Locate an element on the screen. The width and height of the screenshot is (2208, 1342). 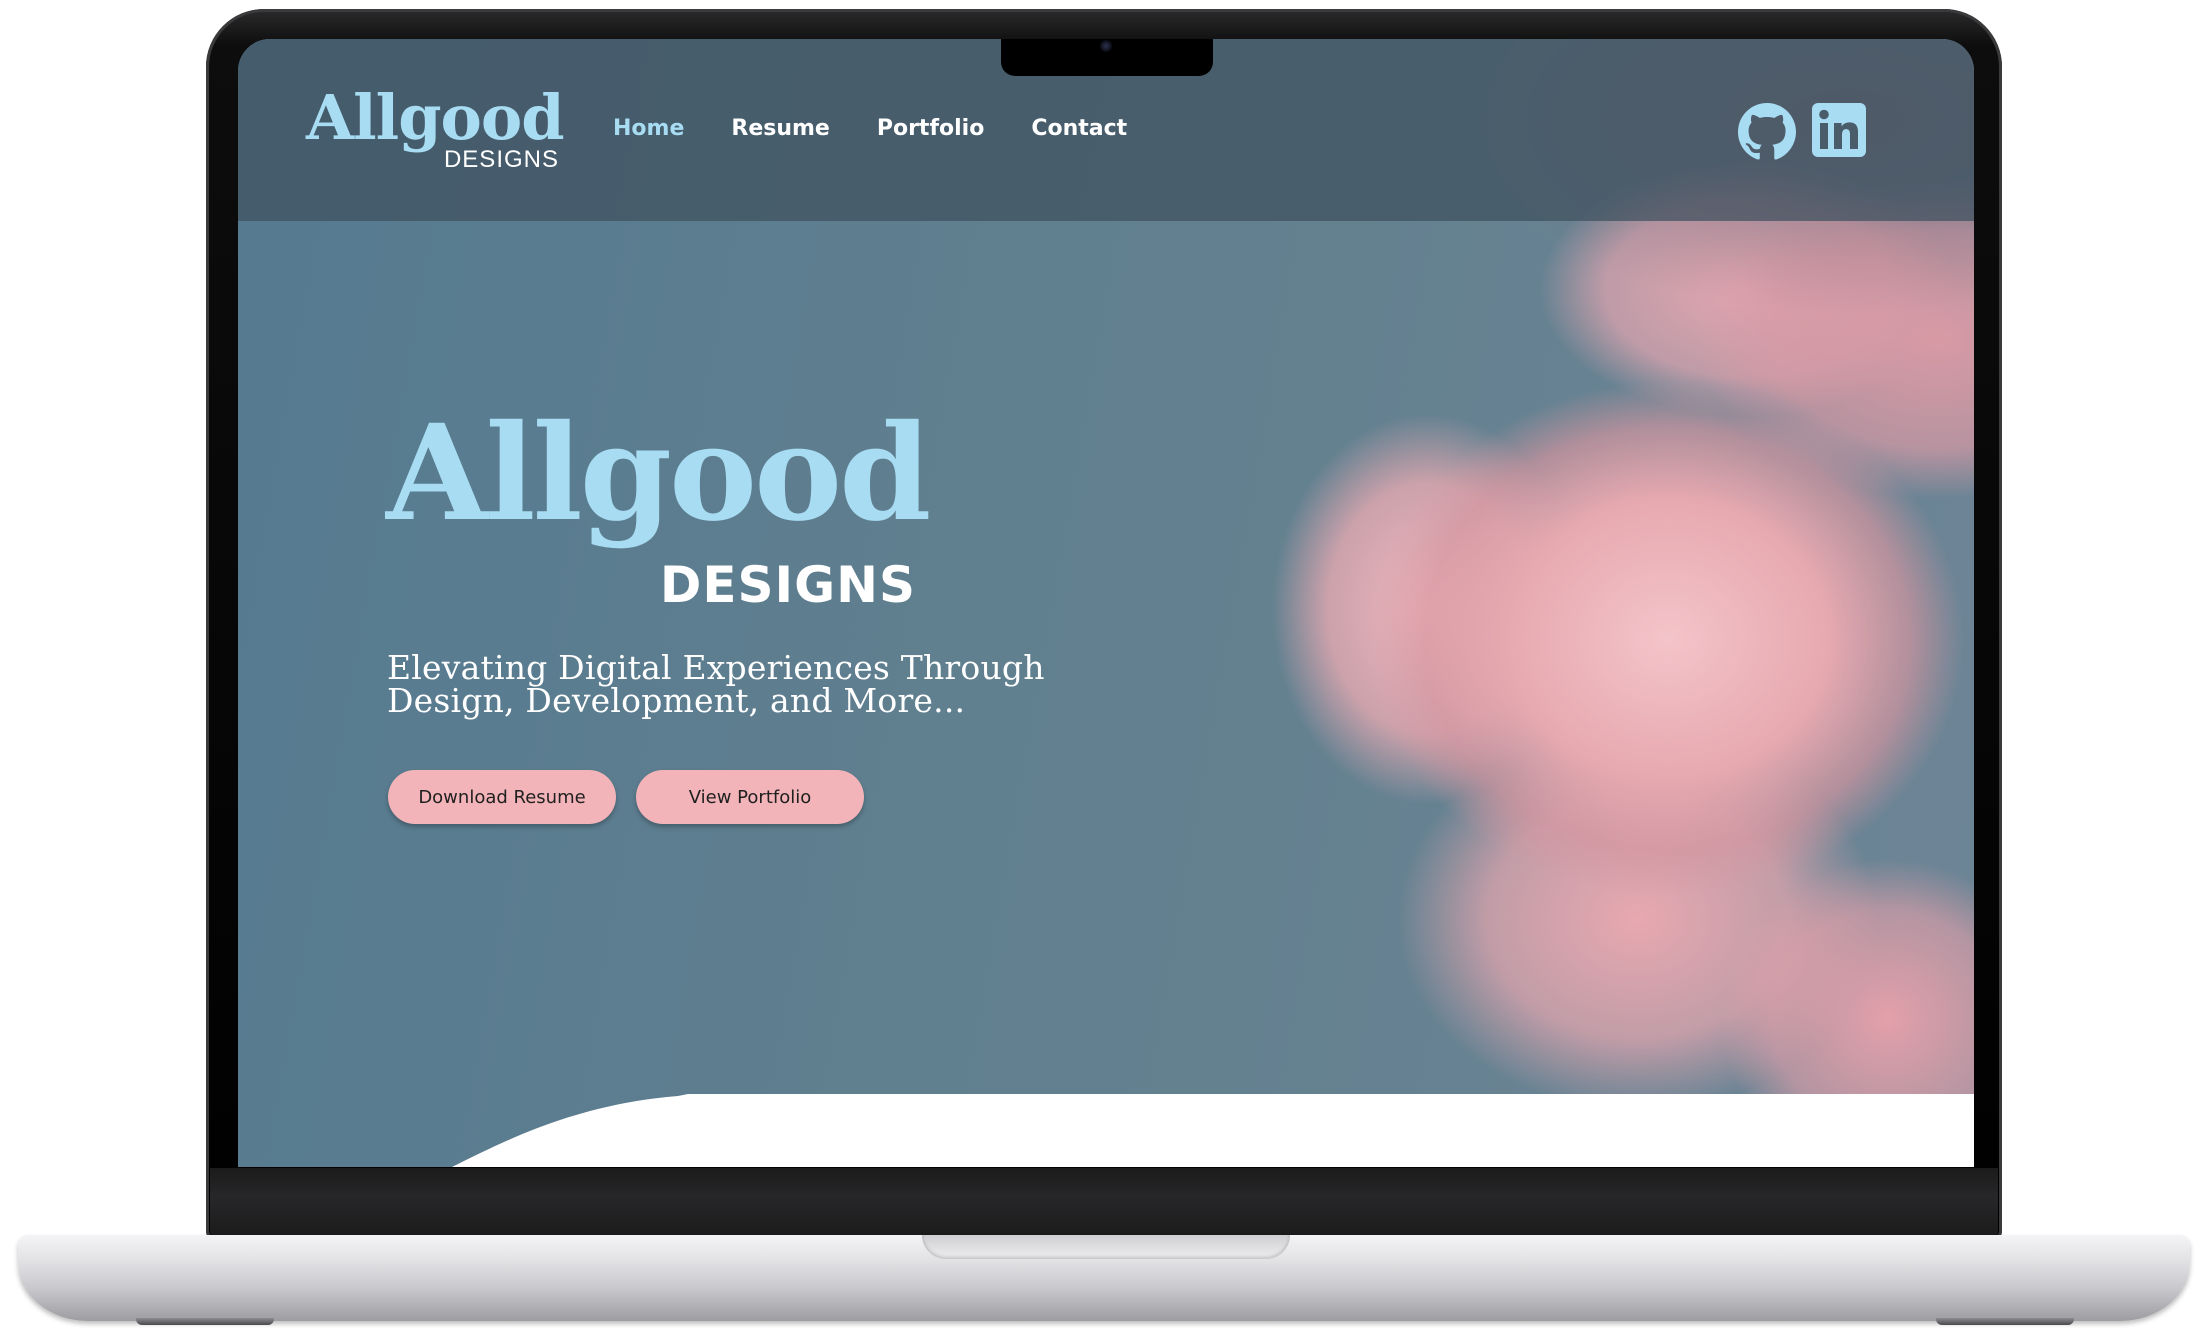
header-logo: Allgood DESIGNS is located at coordinates (435, 128).